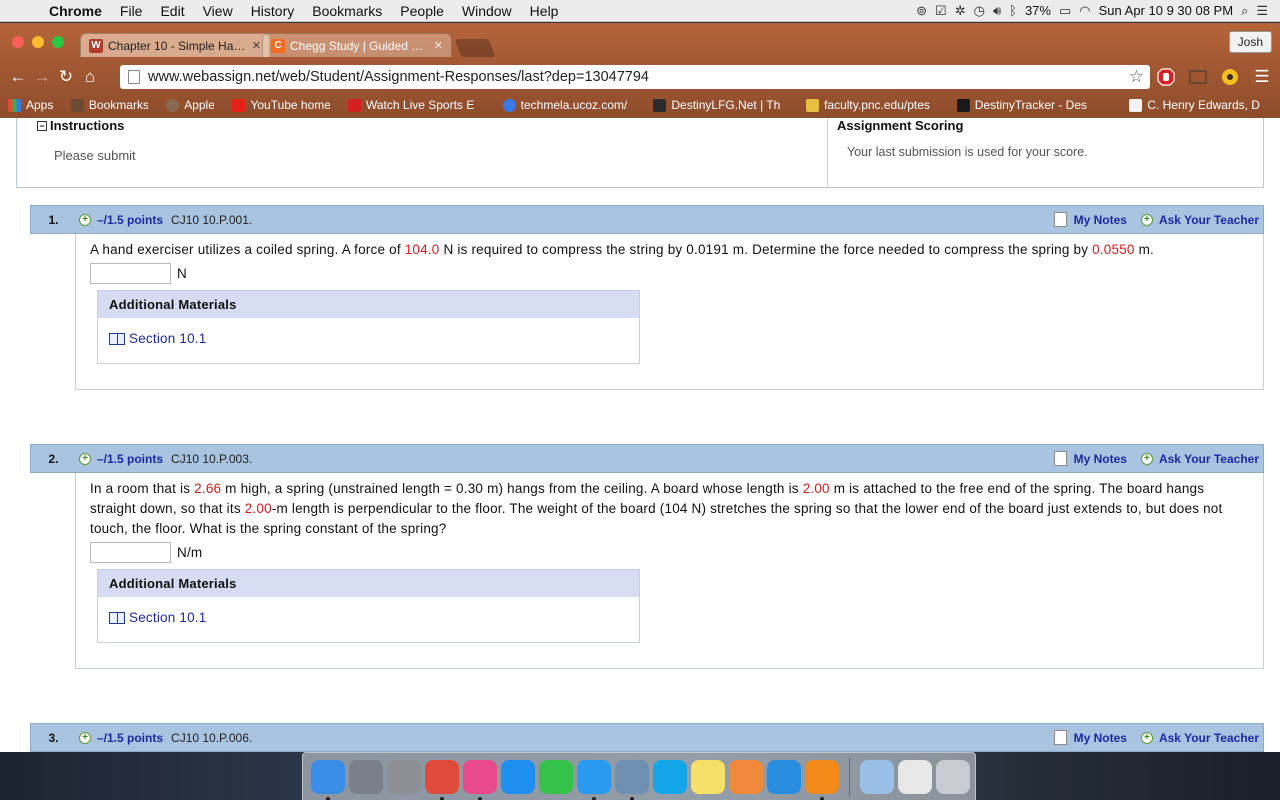  Describe the element at coordinates (1166, 10) in the screenshot. I see `clock: Sun Apr 10 9 30 08 PM` at that location.